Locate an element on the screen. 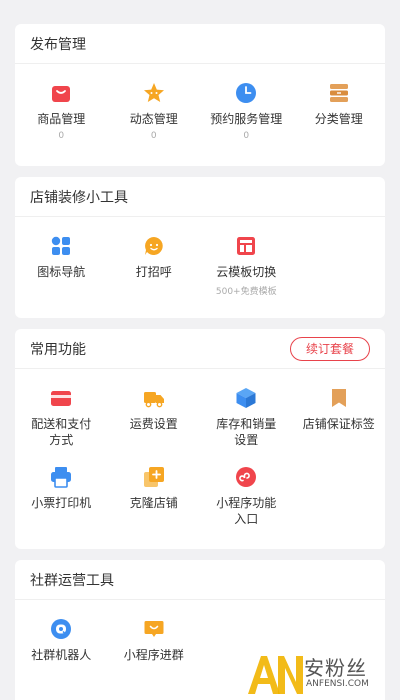  item-community-robot: 社群机器人 is located at coordinates (61, 640).